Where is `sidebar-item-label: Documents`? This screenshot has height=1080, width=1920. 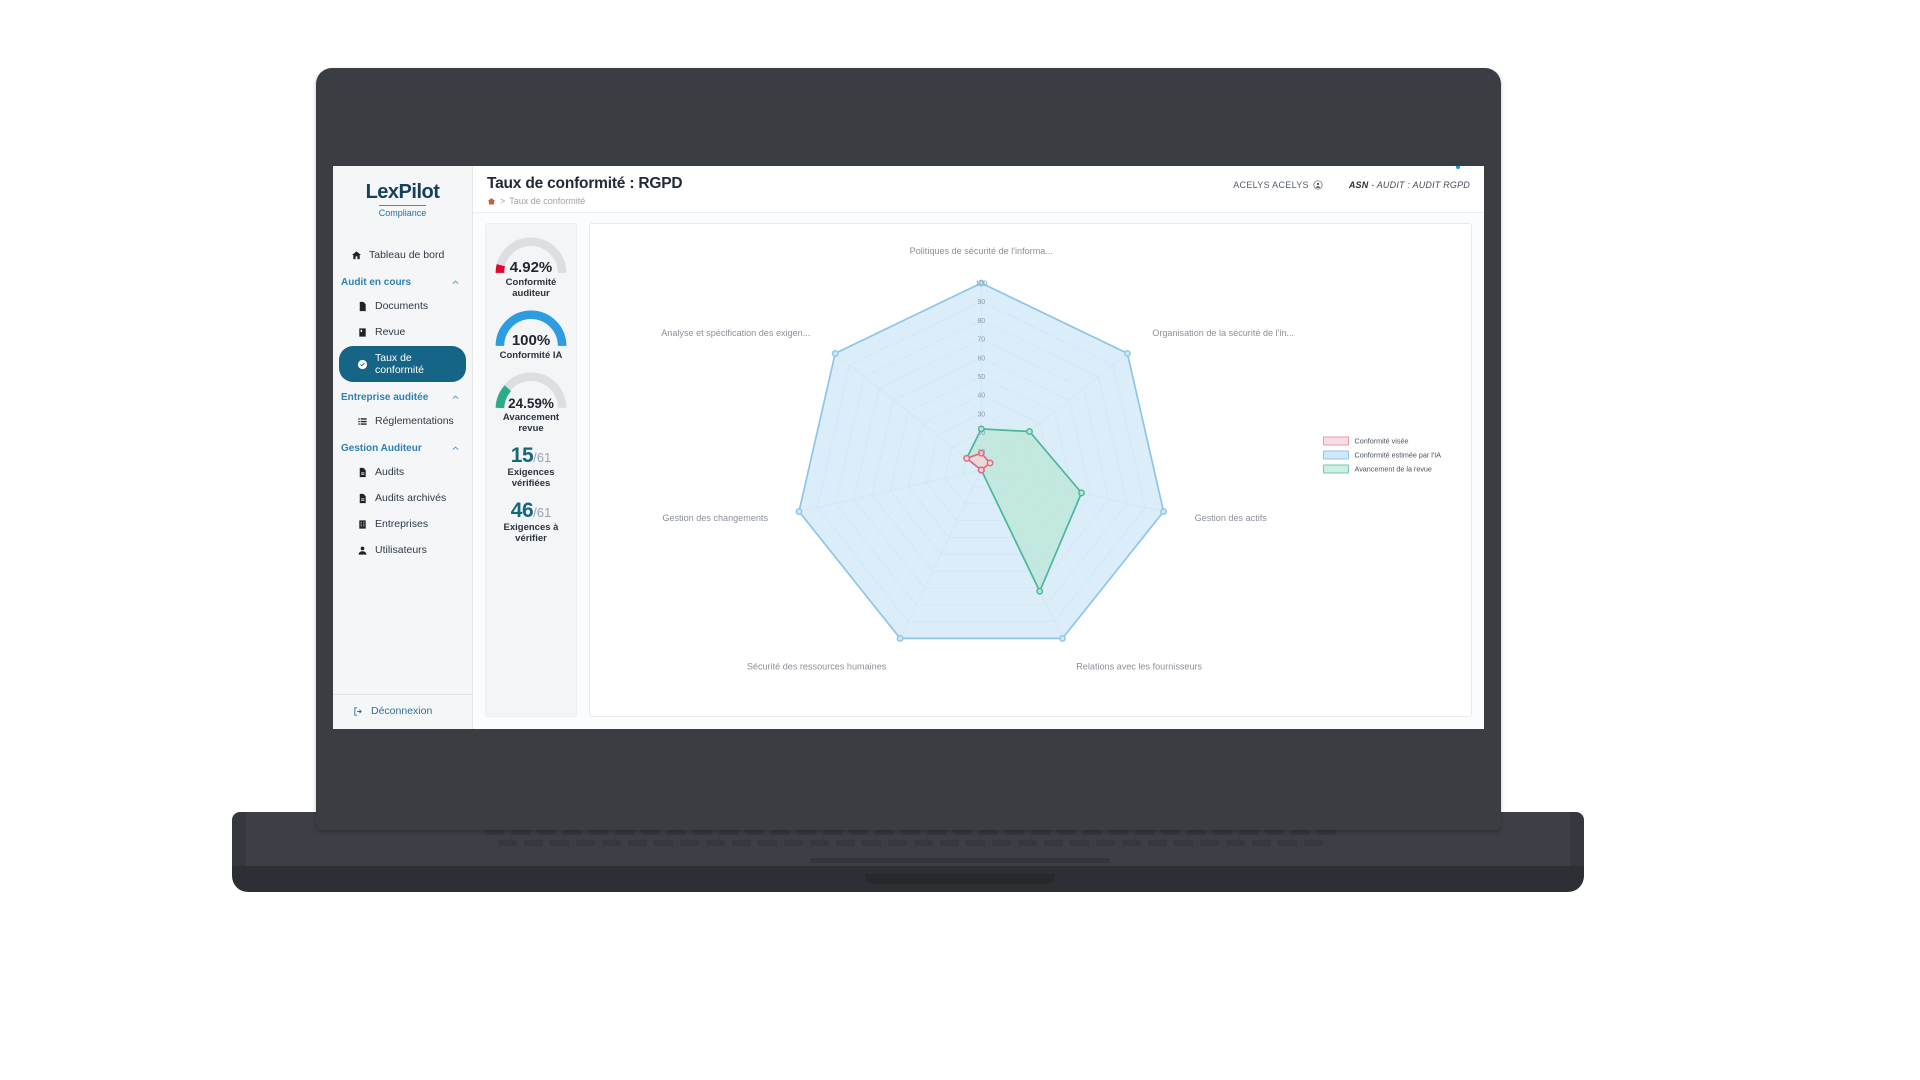
sidebar-item-label: Documents is located at coordinates (402, 306).